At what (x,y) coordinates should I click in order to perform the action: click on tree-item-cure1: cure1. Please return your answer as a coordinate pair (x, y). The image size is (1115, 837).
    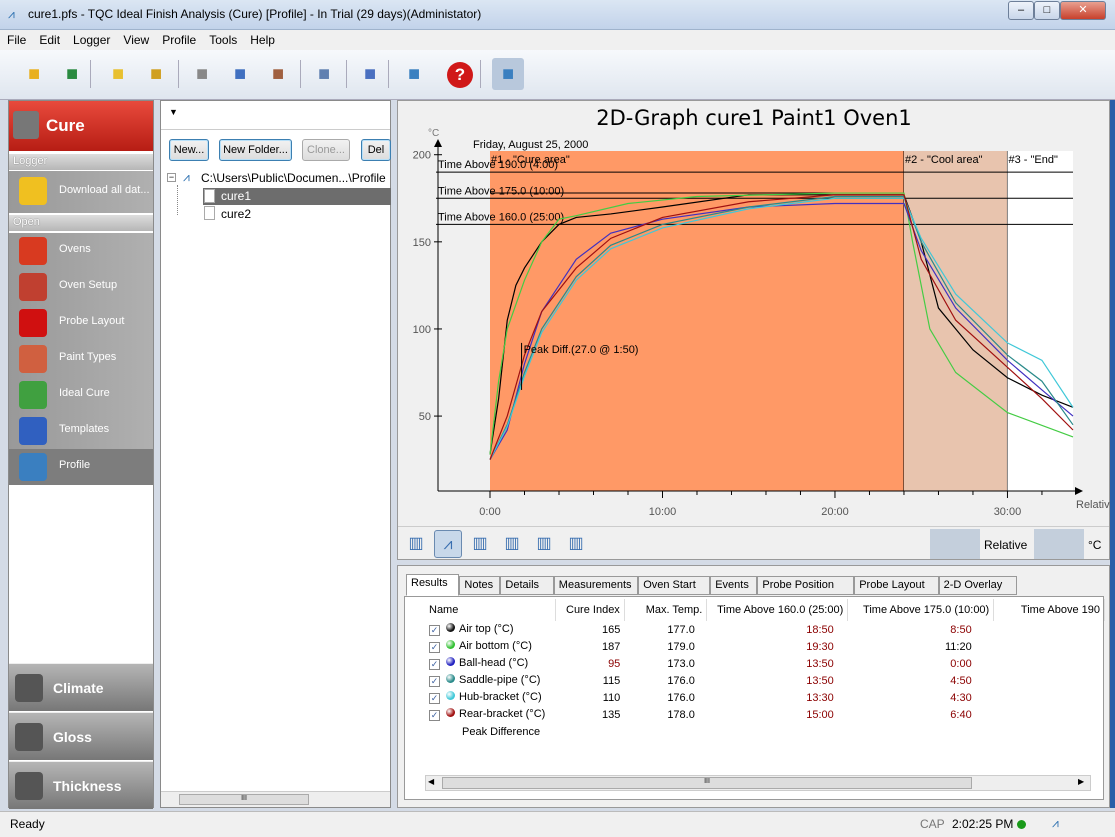
    Looking at the image, I should click on (236, 196).